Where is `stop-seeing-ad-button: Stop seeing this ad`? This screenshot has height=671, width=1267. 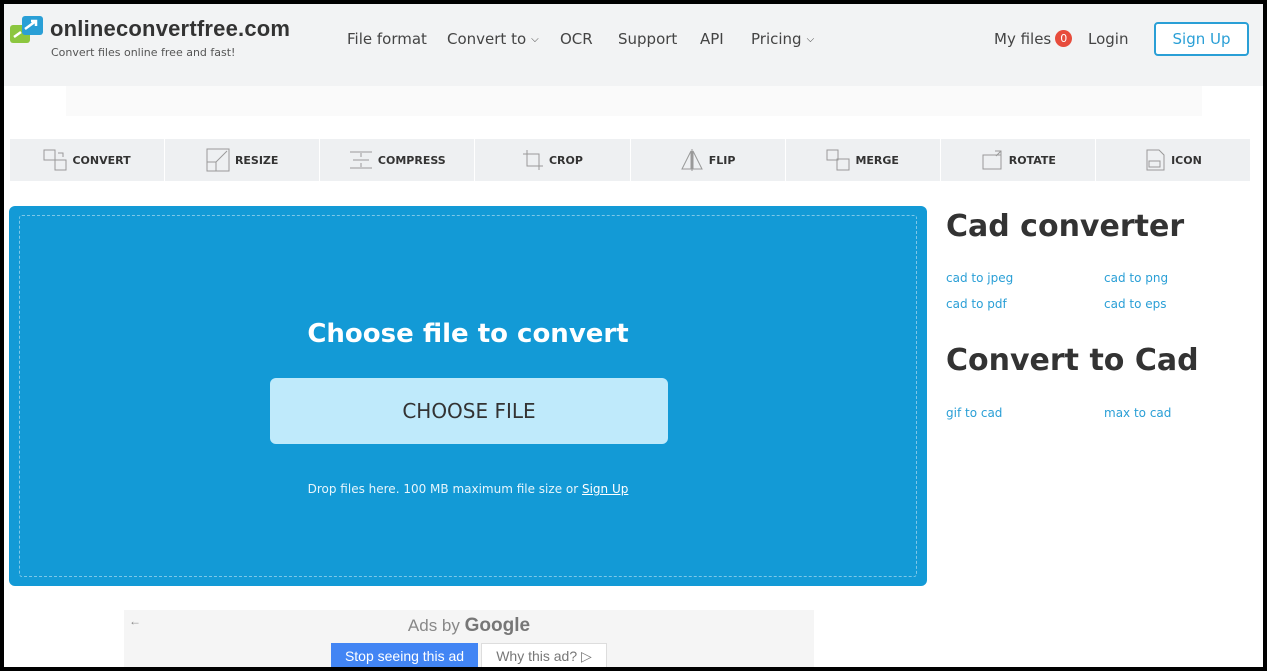 stop-seeing-ad-button: Stop seeing this ad is located at coordinates (404, 655).